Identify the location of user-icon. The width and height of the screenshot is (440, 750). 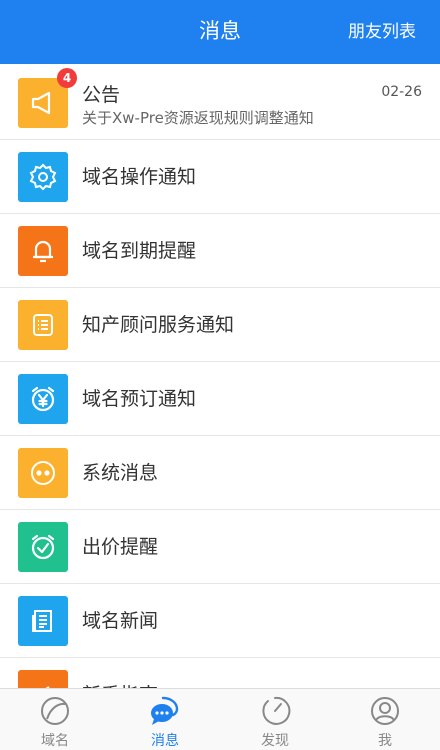
(385, 711).